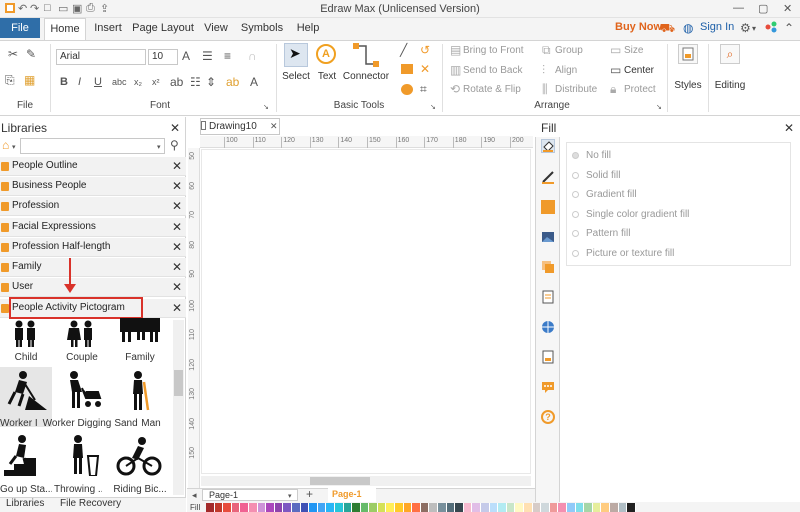 This screenshot has width=800, height=512. Describe the element at coordinates (575, 175) in the screenshot. I see `radio-solid-fill` at that location.